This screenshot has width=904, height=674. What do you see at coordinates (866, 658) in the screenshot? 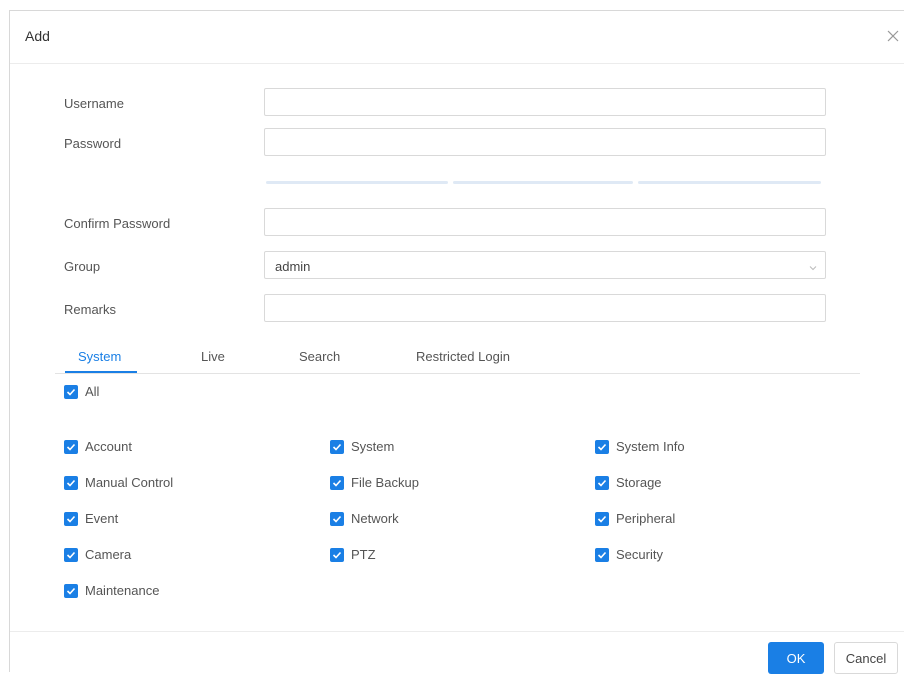
I see `cancel-button: Cancel` at bounding box center [866, 658].